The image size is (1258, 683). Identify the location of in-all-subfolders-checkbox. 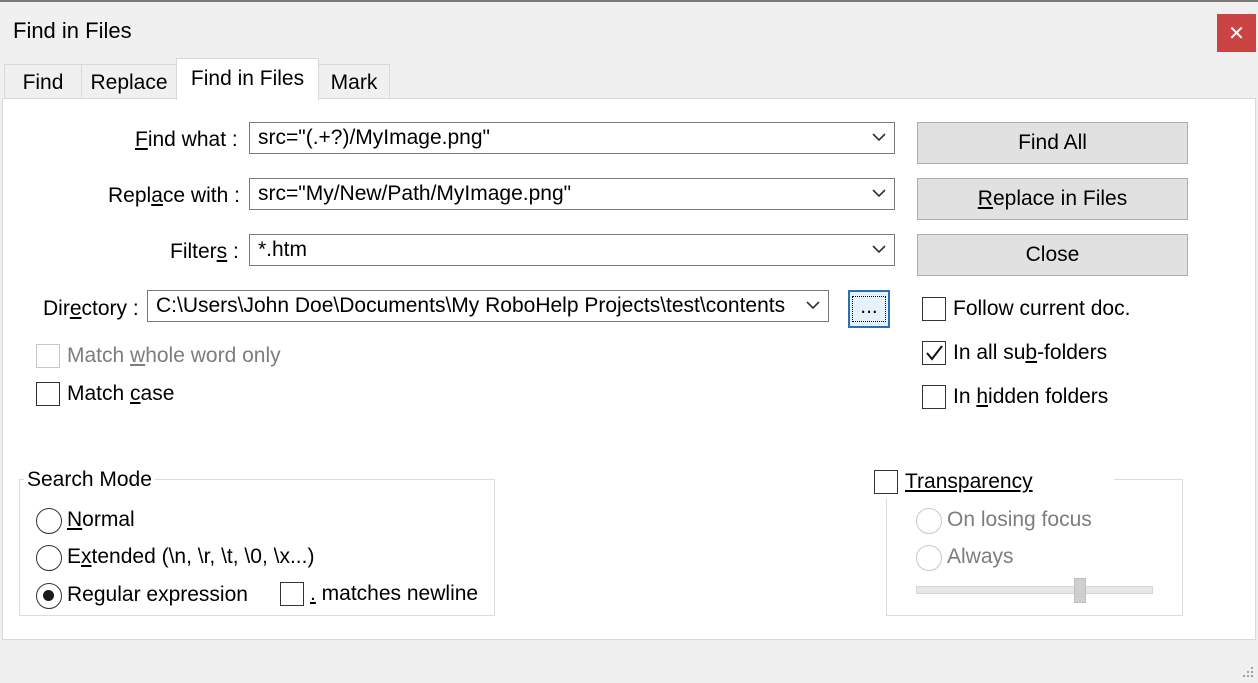
(934, 353).